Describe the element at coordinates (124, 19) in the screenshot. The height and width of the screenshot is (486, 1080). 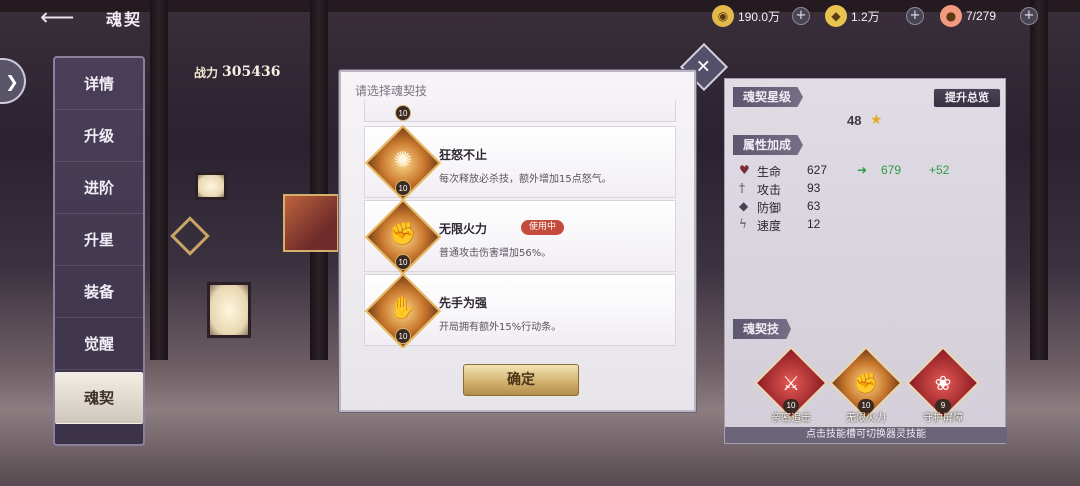
I see `page-title: 魂契` at that location.